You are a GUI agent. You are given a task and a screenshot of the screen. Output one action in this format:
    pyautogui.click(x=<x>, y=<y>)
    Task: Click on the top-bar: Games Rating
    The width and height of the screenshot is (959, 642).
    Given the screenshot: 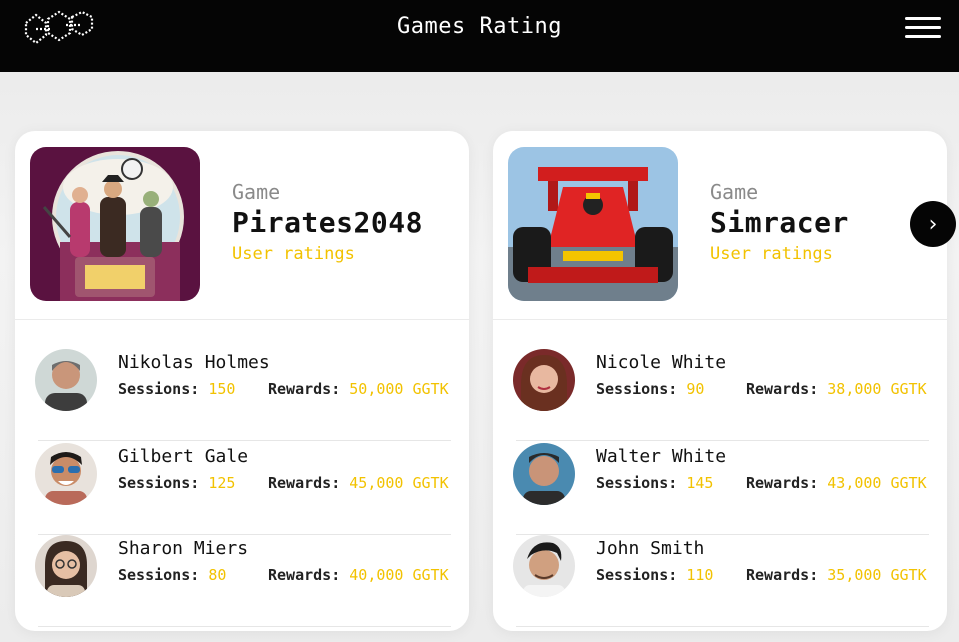 What is the action you would take?
    pyautogui.click(x=479, y=36)
    